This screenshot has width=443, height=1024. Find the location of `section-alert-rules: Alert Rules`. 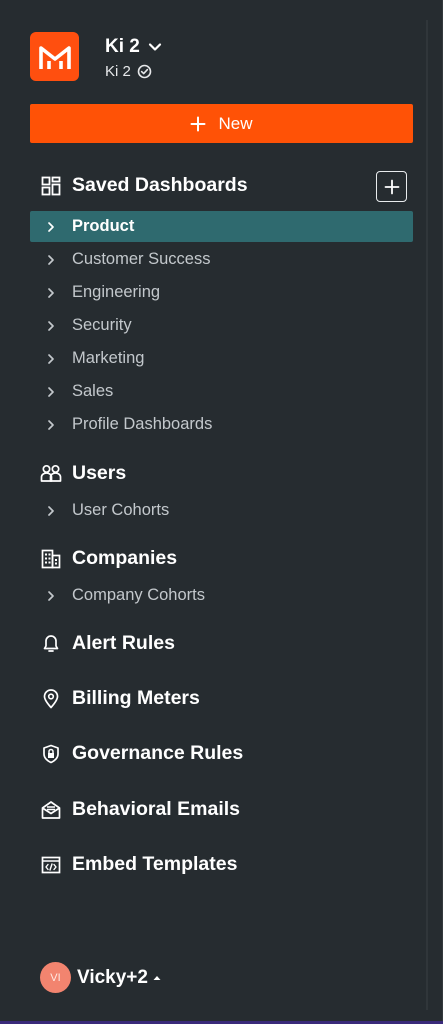

section-alert-rules: Alert Rules is located at coordinates (107, 643).